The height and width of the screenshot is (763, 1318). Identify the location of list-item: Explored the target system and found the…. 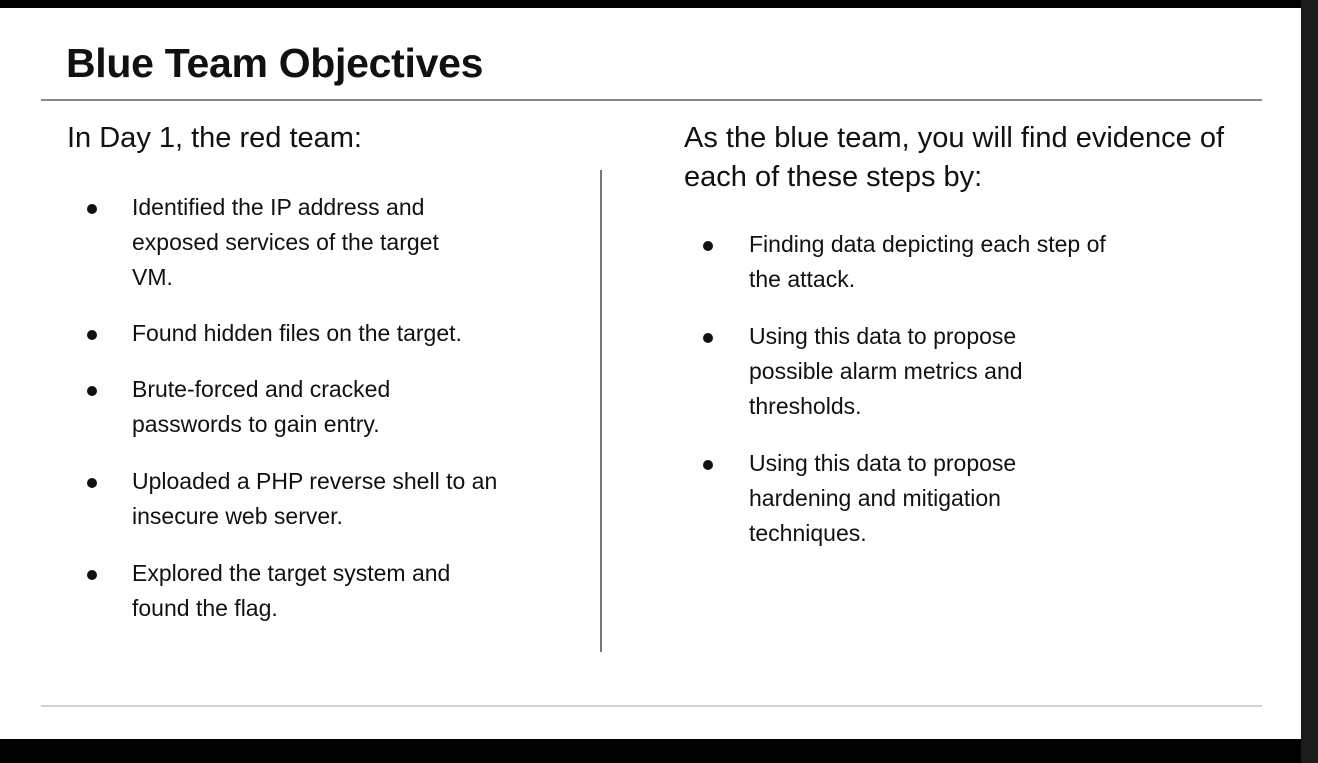
(289, 591).